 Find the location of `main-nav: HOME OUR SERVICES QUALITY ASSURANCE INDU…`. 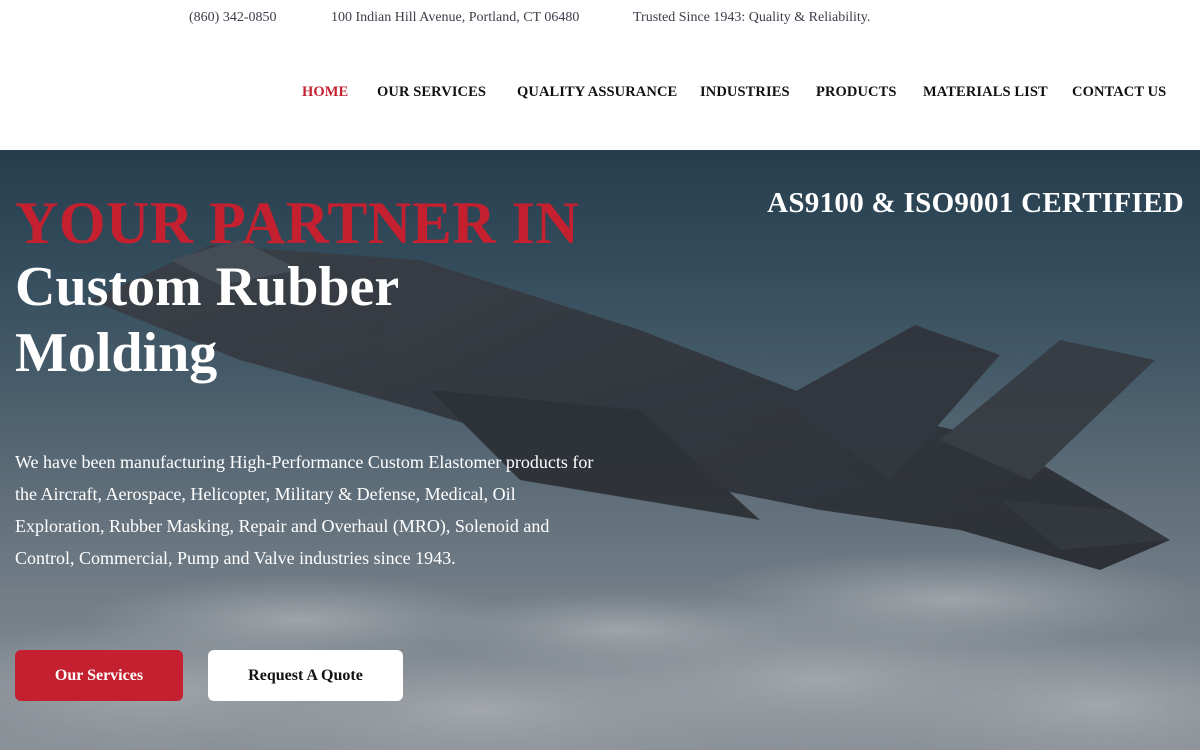

main-nav: HOME OUR SERVICES QUALITY ASSURANCE INDU… is located at coordinates (600, 93).